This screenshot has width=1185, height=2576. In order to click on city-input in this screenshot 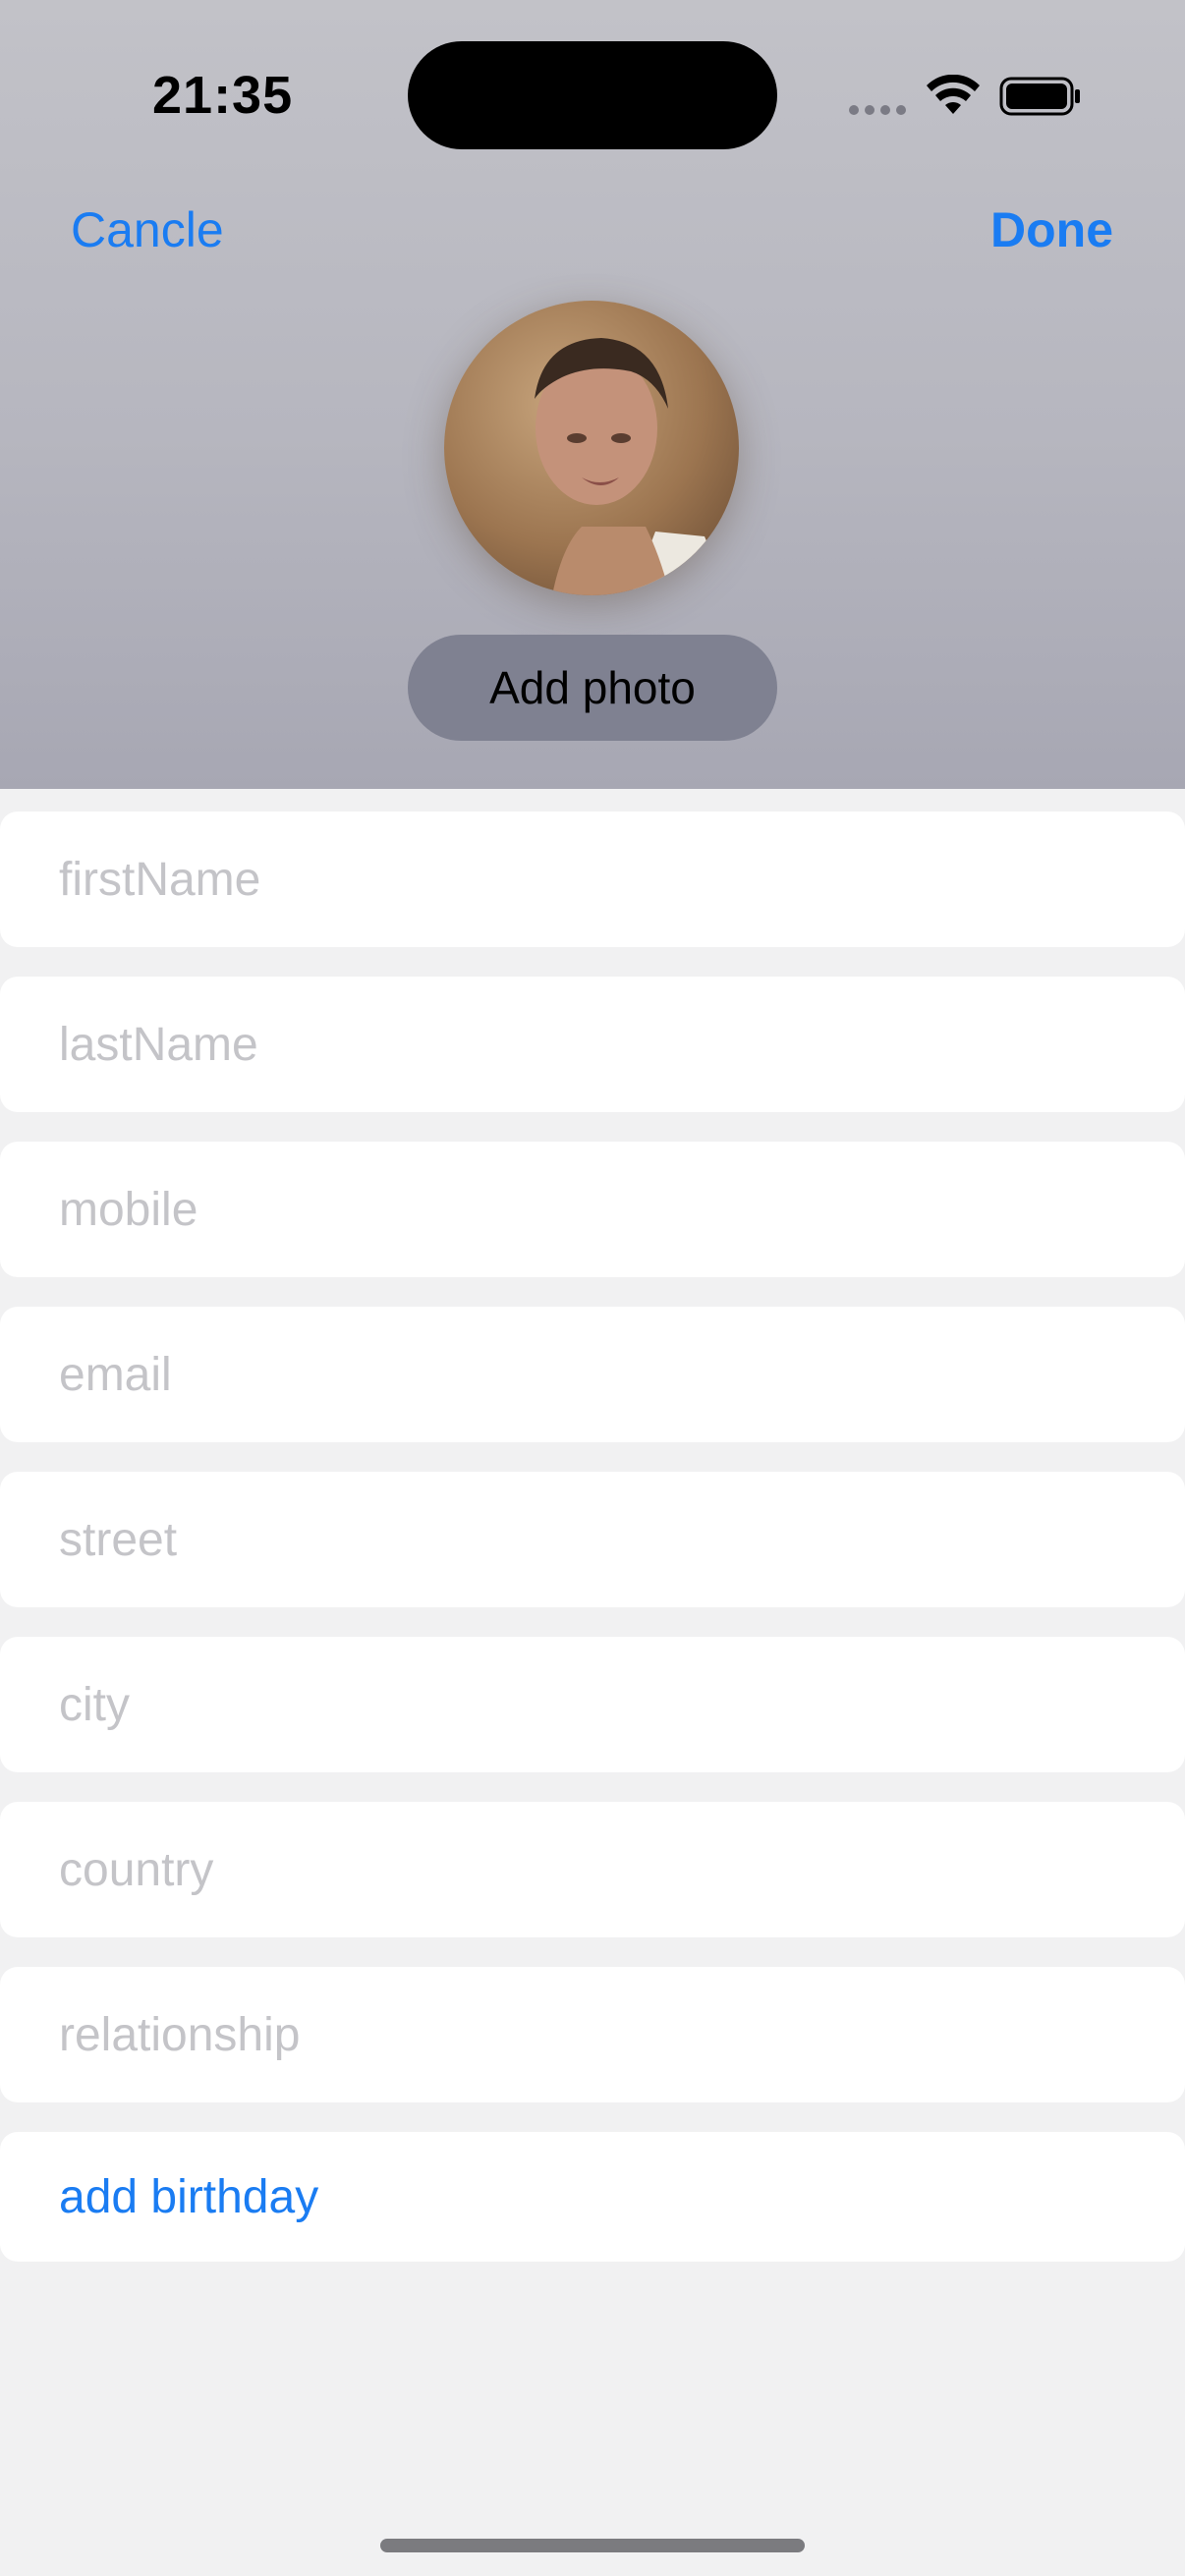, I will do `click(590, 1704)`.